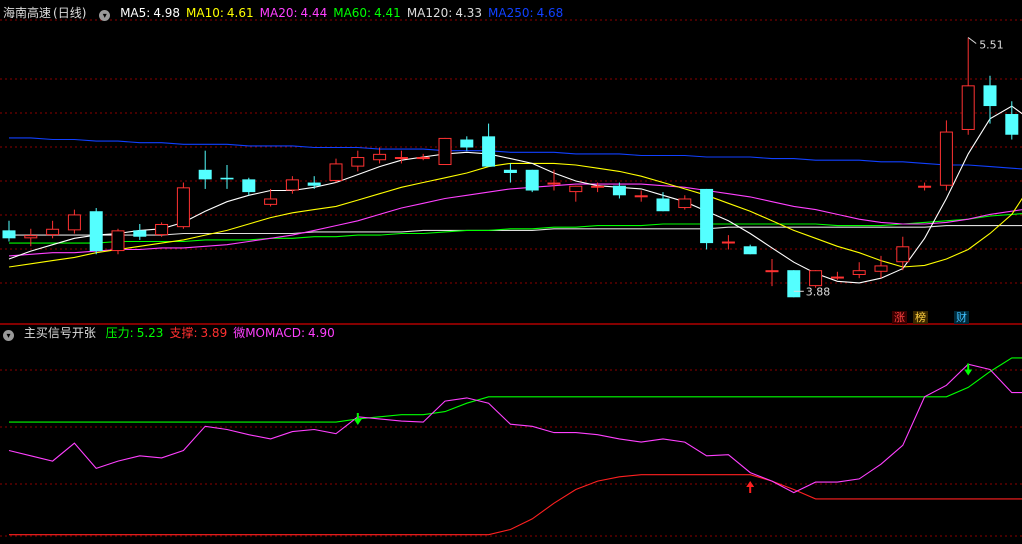 The image size is (1022, 544). What do you see at coordinates (515, 390) in the screenshot?
I see `indicator-series-line` at bounding box center [515, 390].